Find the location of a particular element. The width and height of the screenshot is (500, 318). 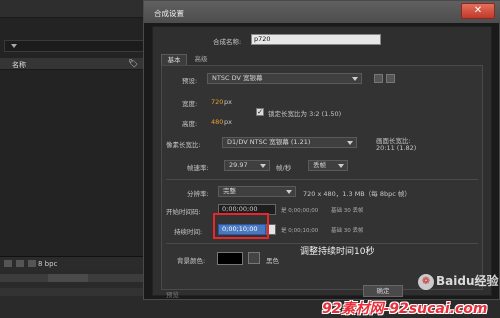

tag-icon: 🏷 is located at coordinates (133, 63).